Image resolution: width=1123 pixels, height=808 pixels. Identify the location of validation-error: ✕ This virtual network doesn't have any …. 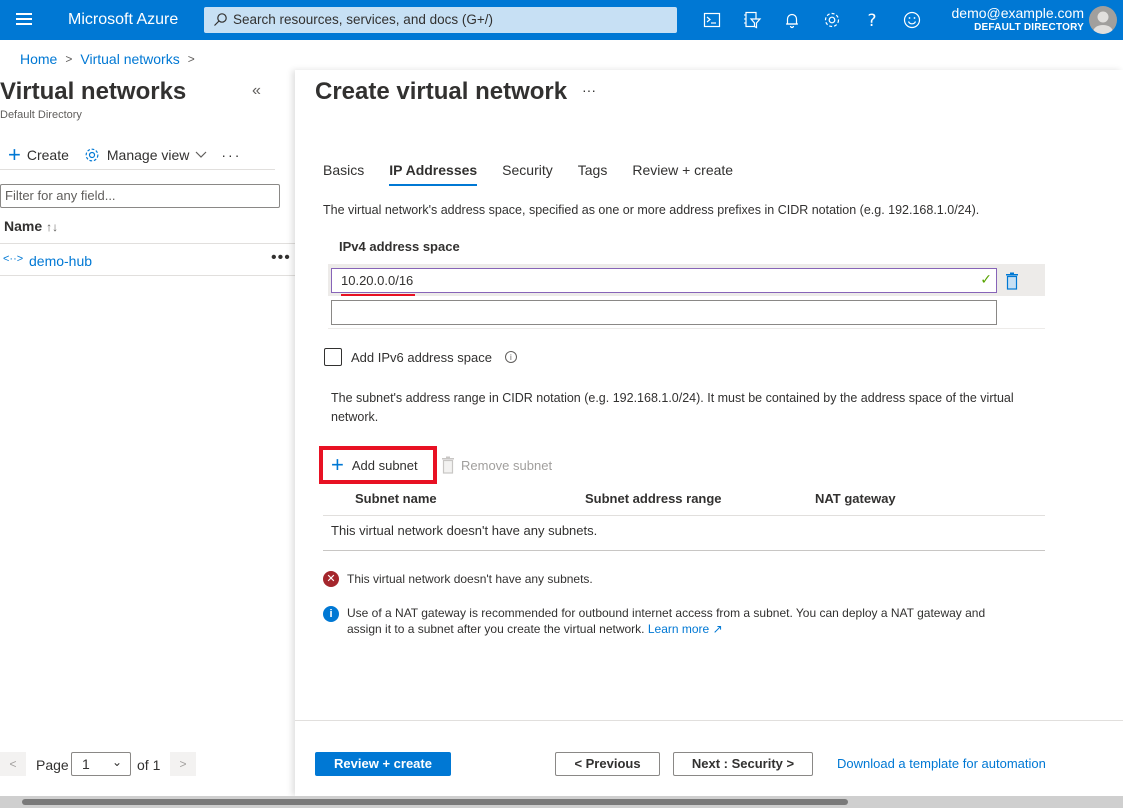
(458, 579).